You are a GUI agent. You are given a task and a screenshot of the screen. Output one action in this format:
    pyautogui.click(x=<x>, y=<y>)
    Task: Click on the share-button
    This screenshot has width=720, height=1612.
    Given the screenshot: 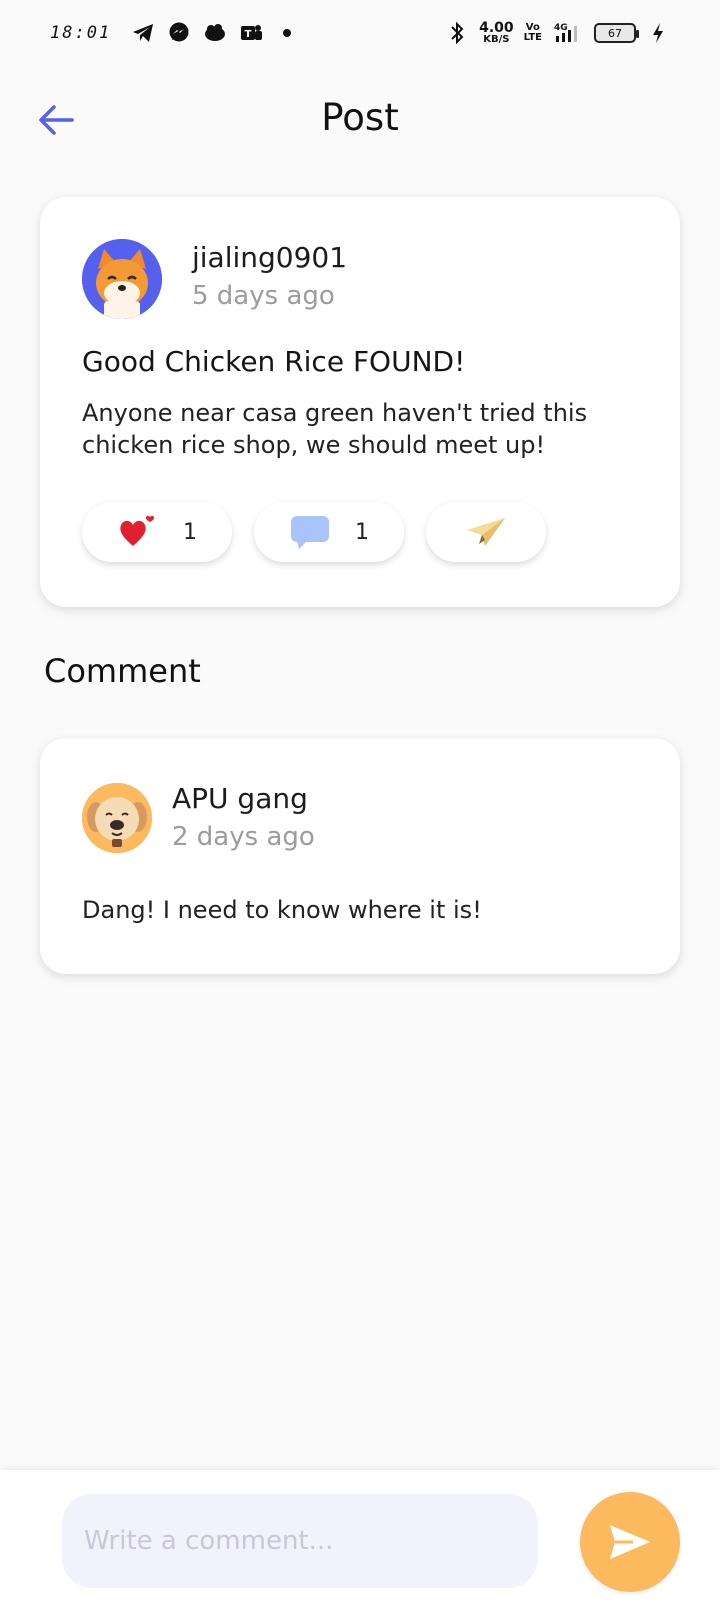 What is the action you would take?
    pyautogui.click(x=486, y=532)
    